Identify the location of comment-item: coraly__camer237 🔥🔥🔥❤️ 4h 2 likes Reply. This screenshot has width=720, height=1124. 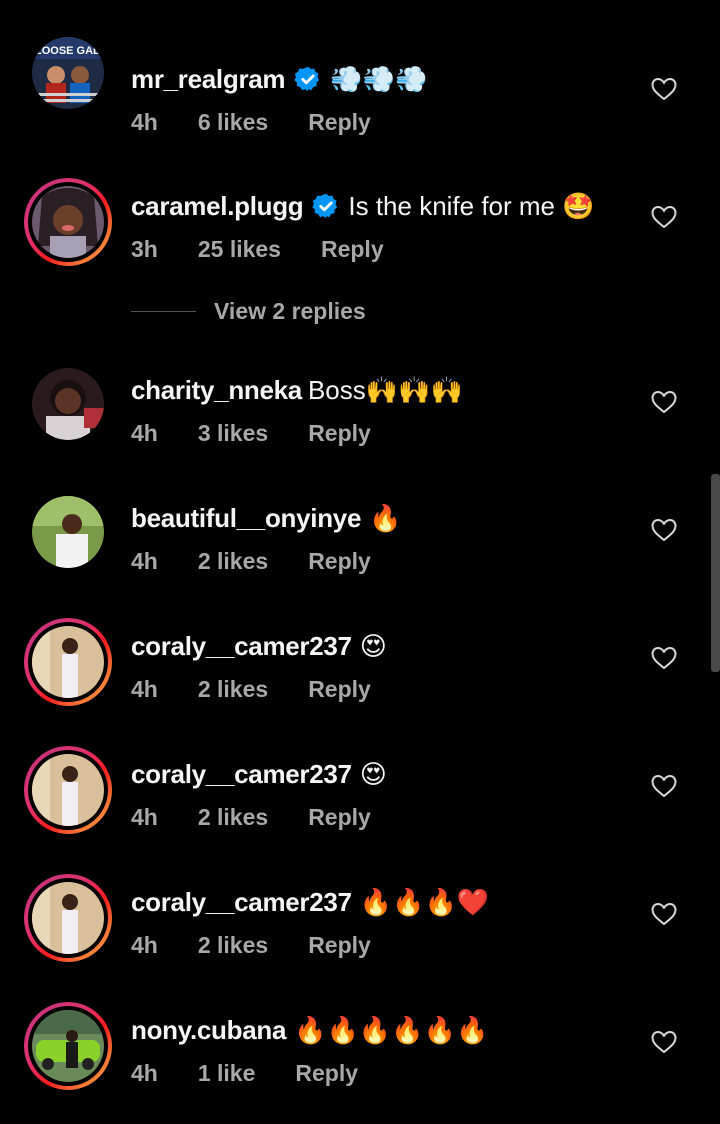
(360, 929).